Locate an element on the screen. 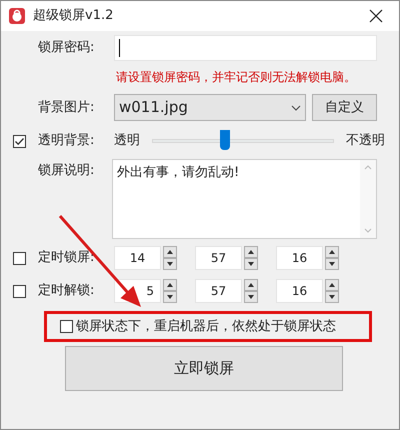 Image resolution: width=400 pixels, height=430 pixels. password-field is located at coordinates (245, 48).